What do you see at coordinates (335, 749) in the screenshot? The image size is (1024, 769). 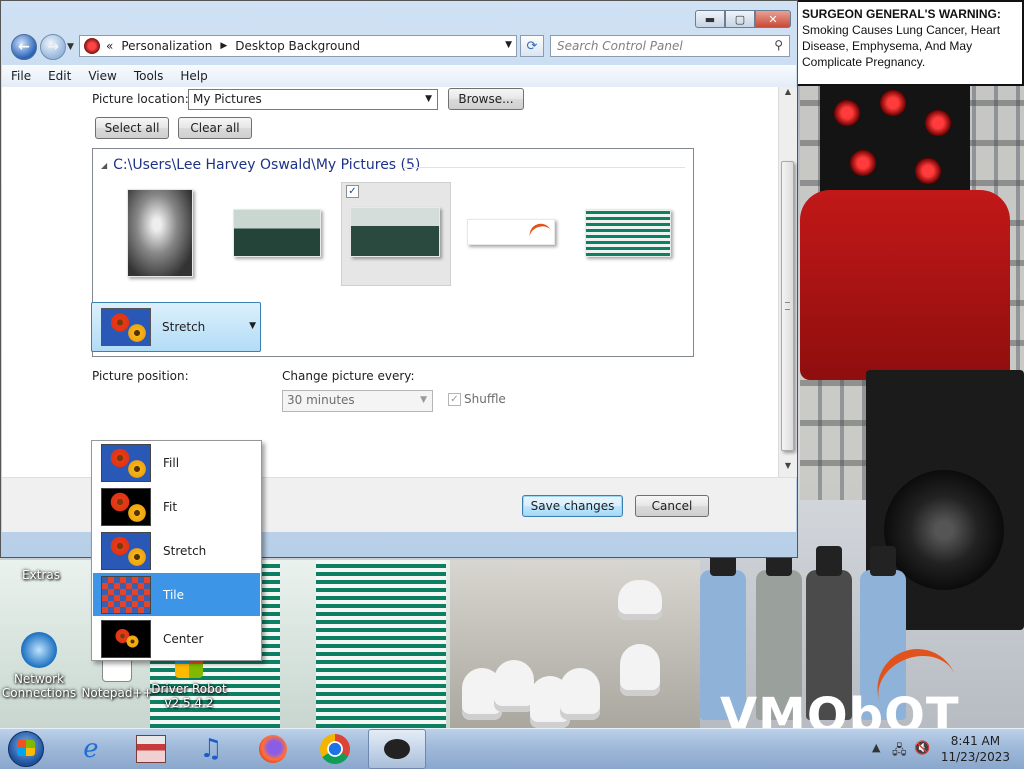 I see `chrome-icon` at bounding box center [335, 749].